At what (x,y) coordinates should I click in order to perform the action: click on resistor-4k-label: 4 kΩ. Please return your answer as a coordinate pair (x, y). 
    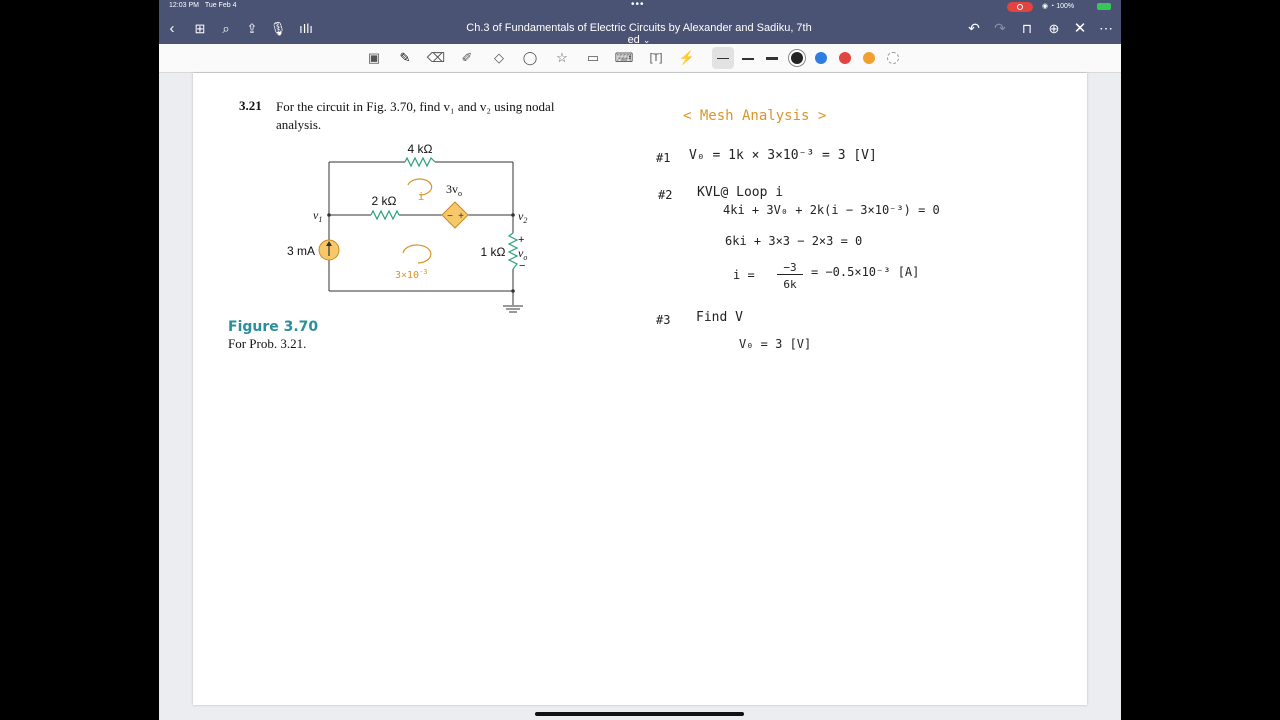
    Looking at the image, I should click on (420, 149).